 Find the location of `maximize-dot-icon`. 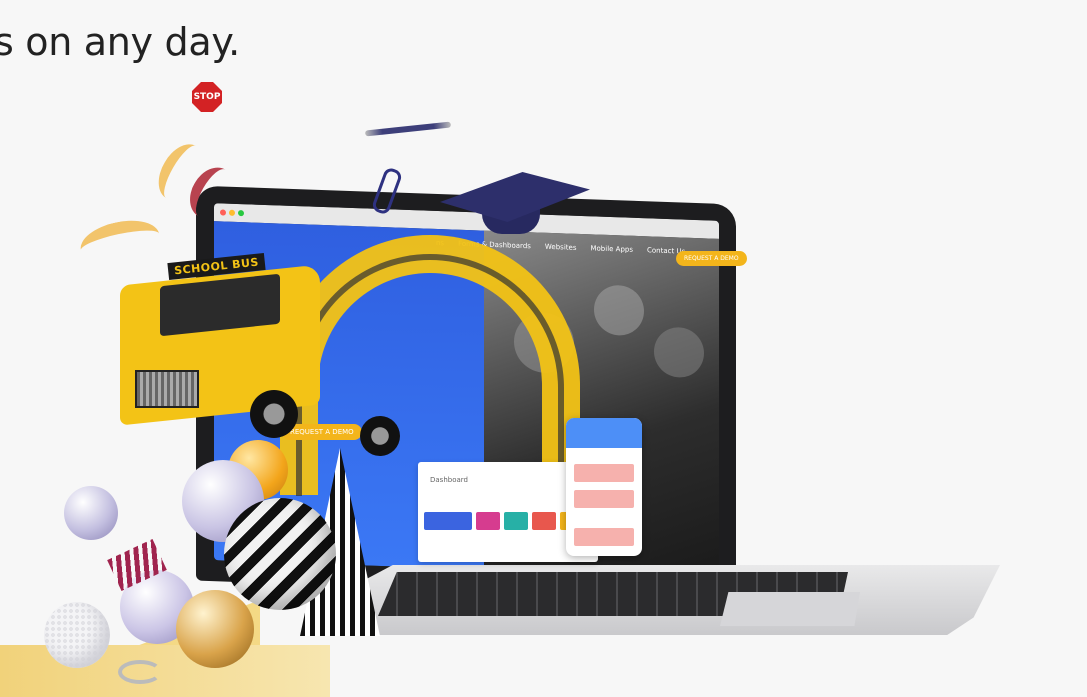

maximize-dot-icon is located at coordinates (241, 213).